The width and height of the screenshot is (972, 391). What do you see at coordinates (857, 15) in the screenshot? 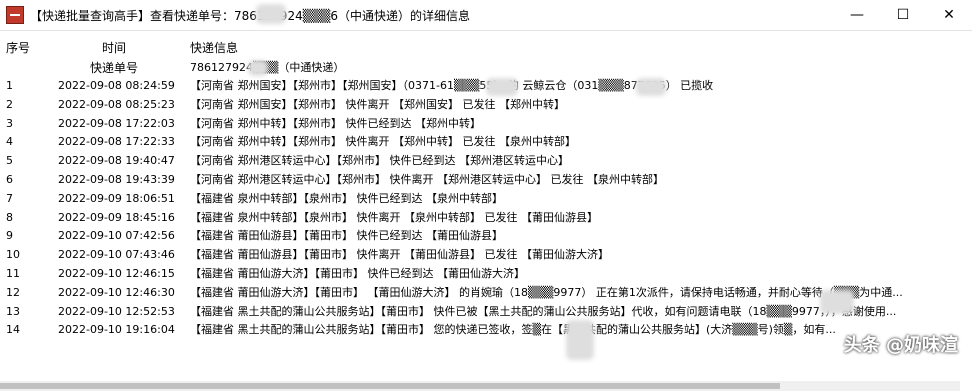
I see `minimize-button: —` at bounding box center [857, 15].